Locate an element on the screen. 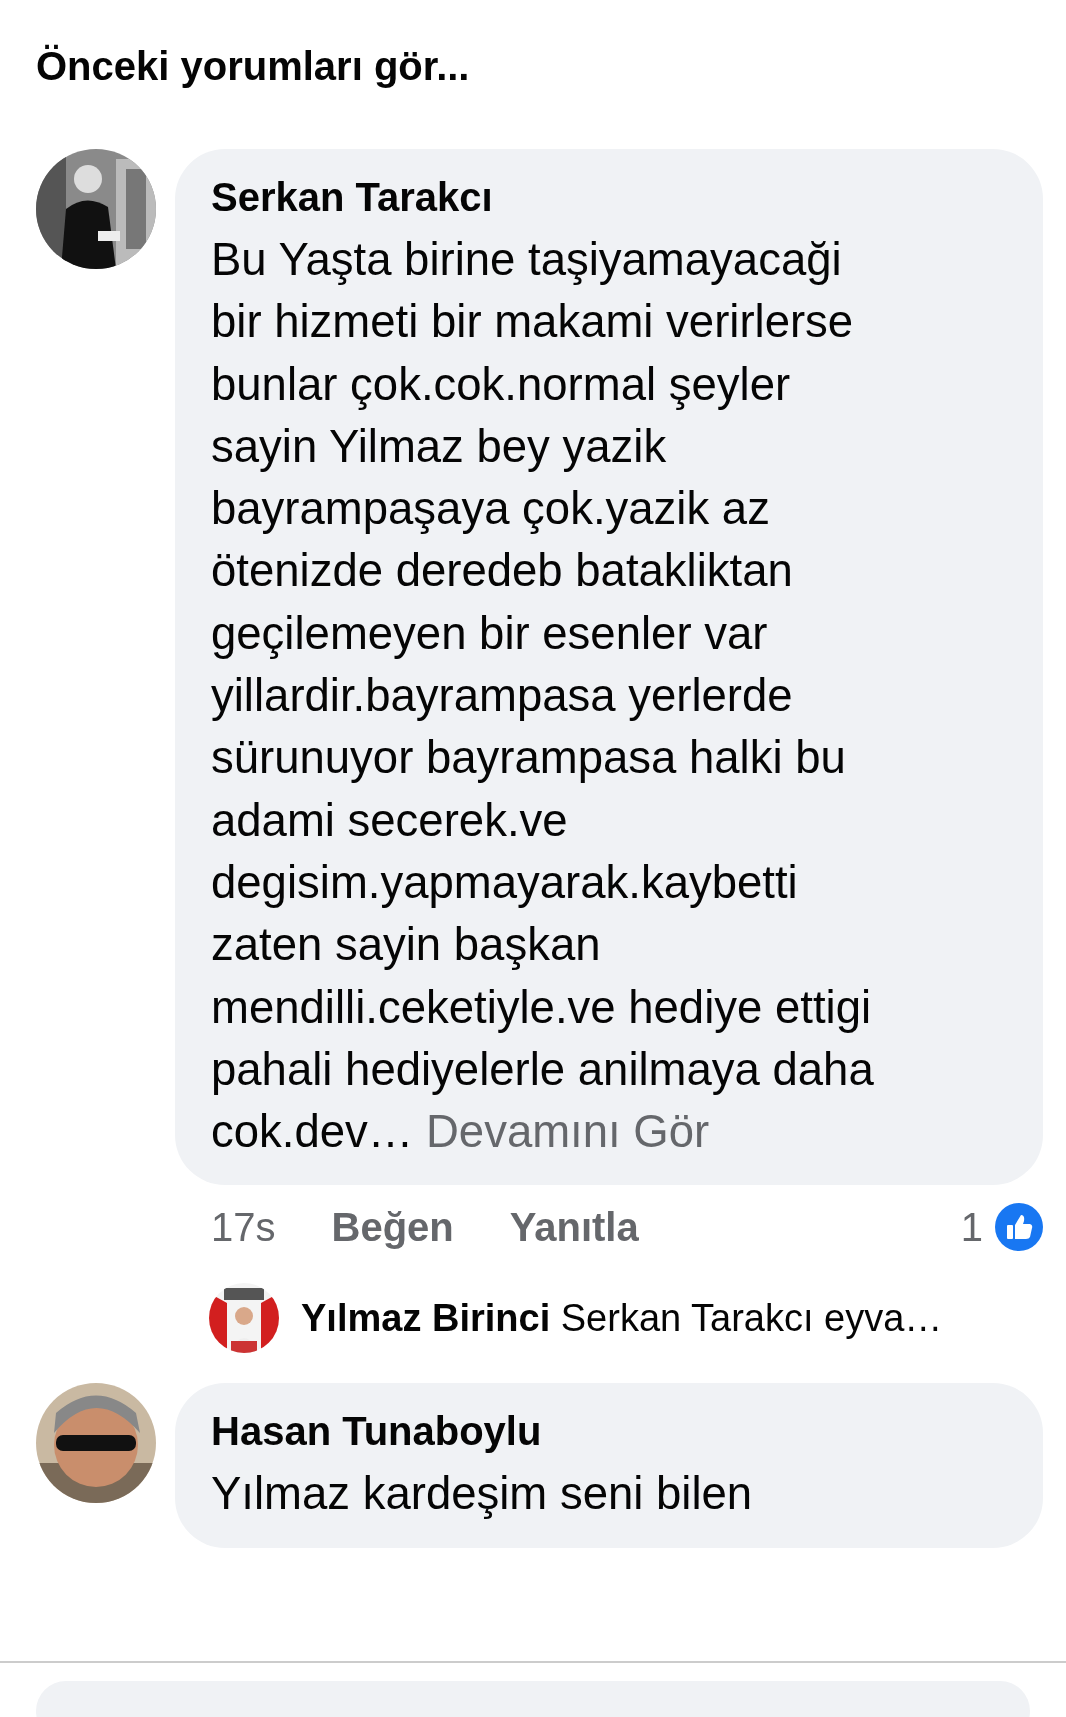  like-link: Beğen is located at coordinates (392, 1227).